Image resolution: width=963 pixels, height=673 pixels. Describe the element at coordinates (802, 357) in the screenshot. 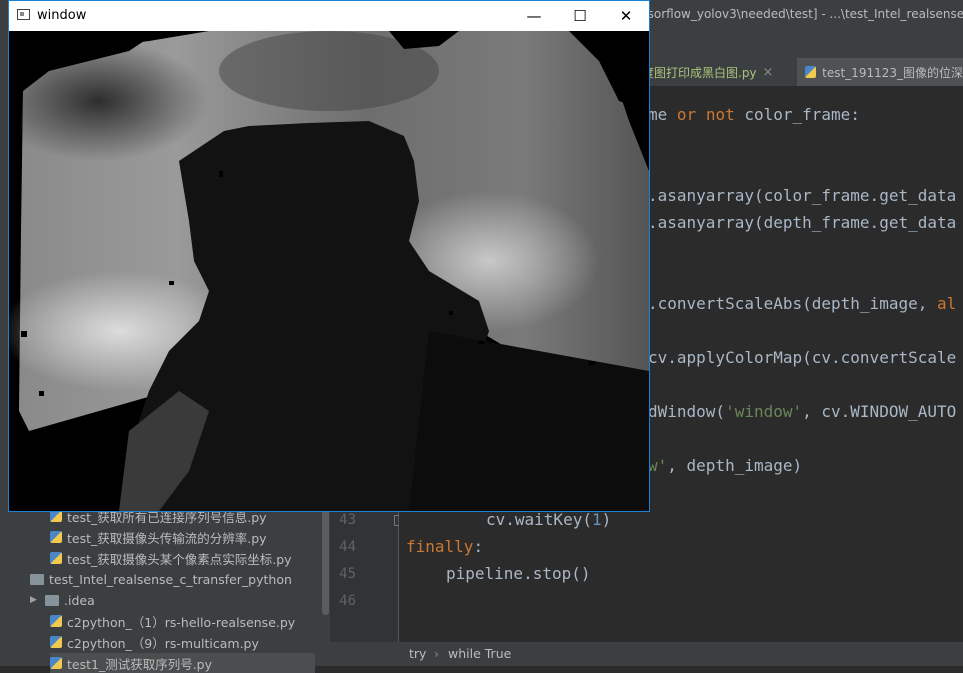

I see `code-line: cv.applyColorMap(cv.convertScale` at that location.